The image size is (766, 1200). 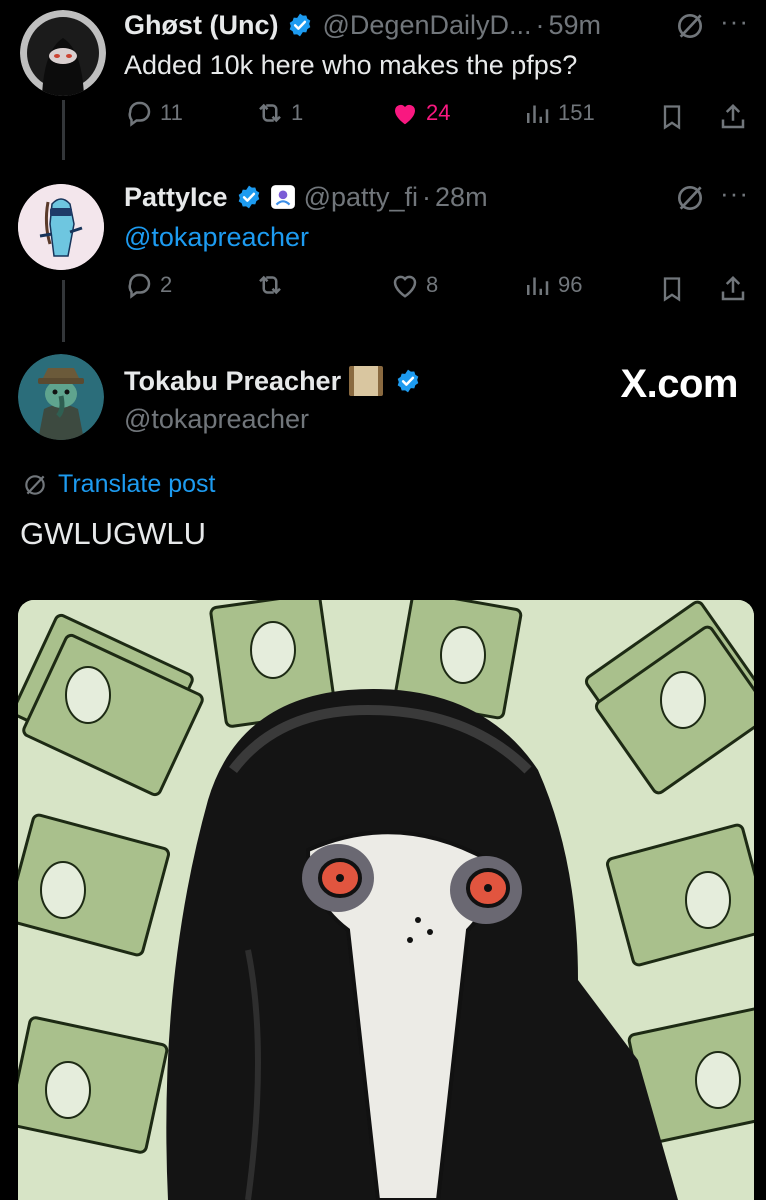 I want to click on reply-button: 2, so click(x=148, y=285).